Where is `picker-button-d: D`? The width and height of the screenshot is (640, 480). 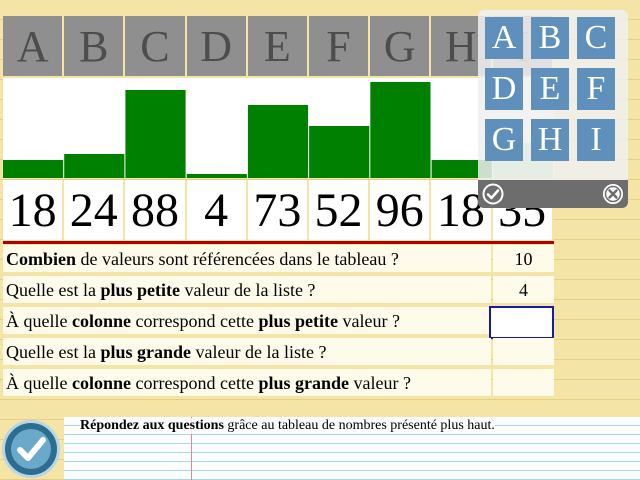
picker-button-d: D is located at coordinates (504, 89).